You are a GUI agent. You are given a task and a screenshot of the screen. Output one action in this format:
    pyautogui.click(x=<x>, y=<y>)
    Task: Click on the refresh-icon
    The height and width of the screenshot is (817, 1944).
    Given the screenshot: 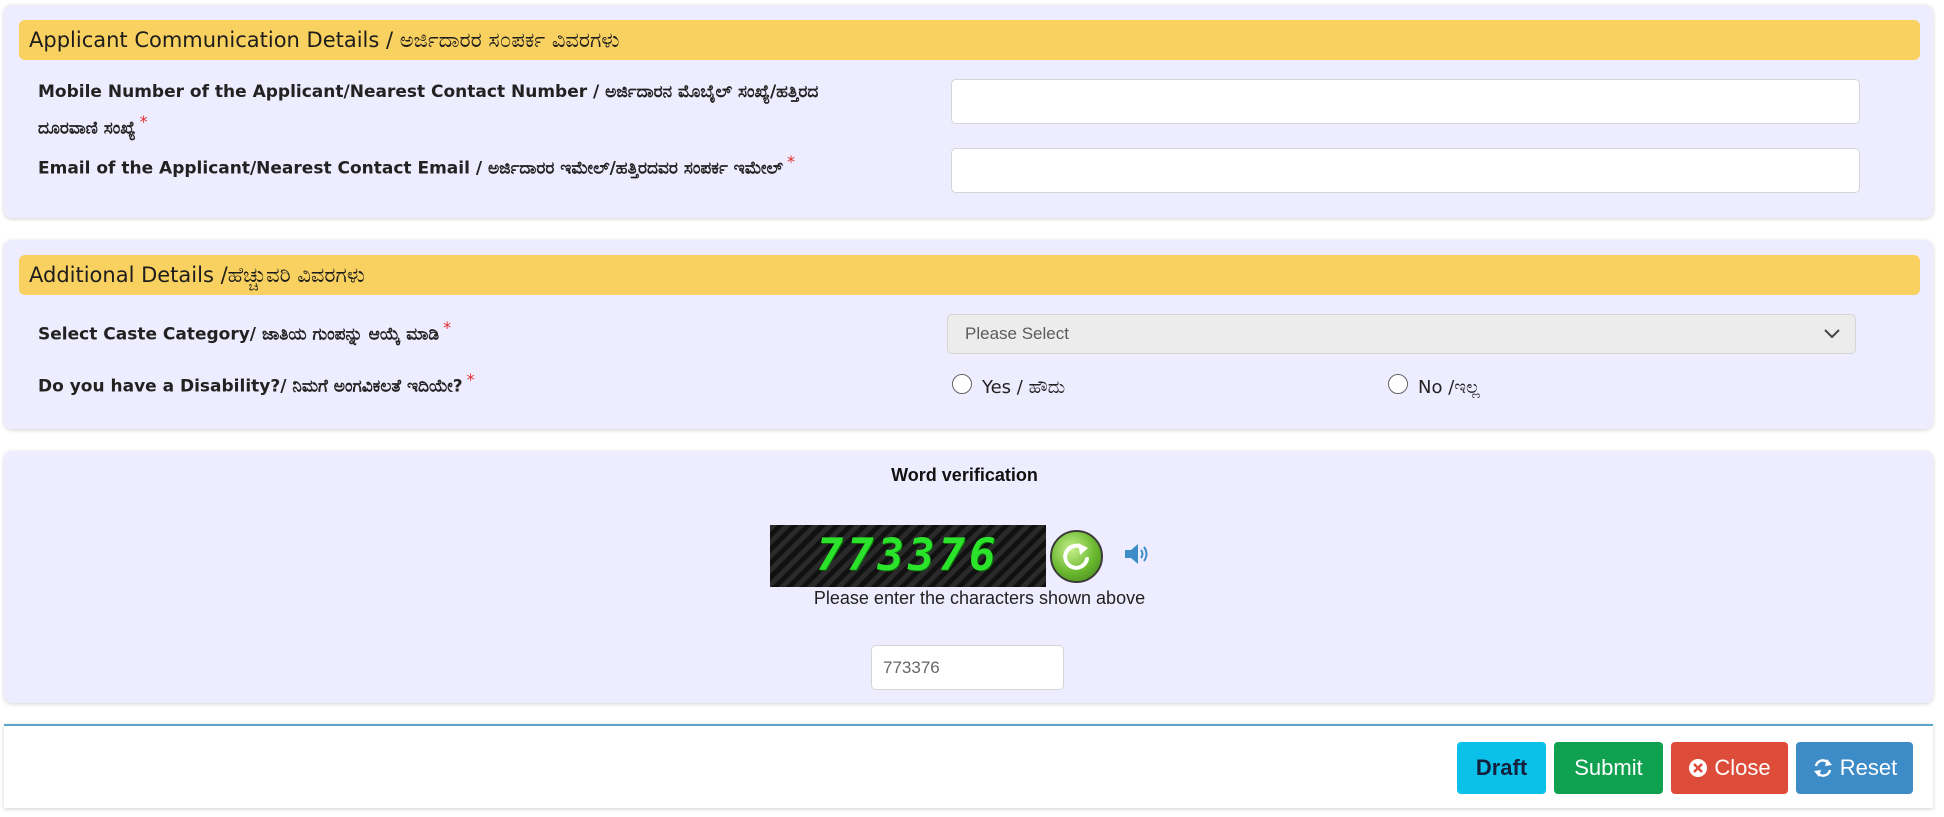 What is the action you would take?
    pyautogui.click(x=1076, y=556)
    